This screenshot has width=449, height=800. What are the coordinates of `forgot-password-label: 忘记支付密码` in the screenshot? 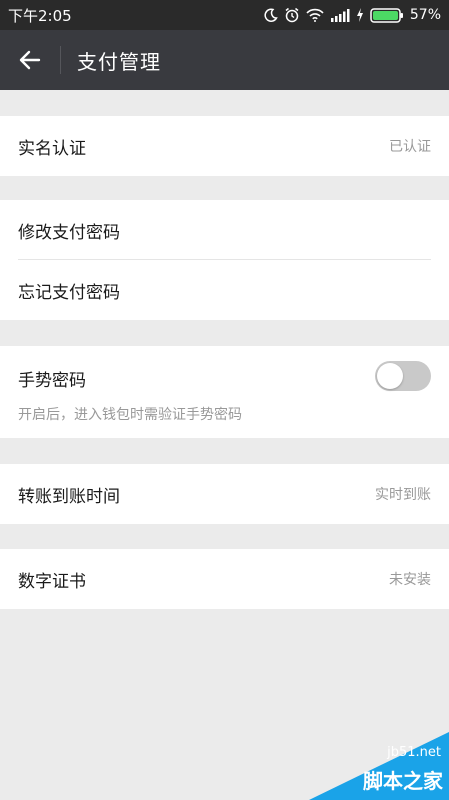 It's located at (69, 292).